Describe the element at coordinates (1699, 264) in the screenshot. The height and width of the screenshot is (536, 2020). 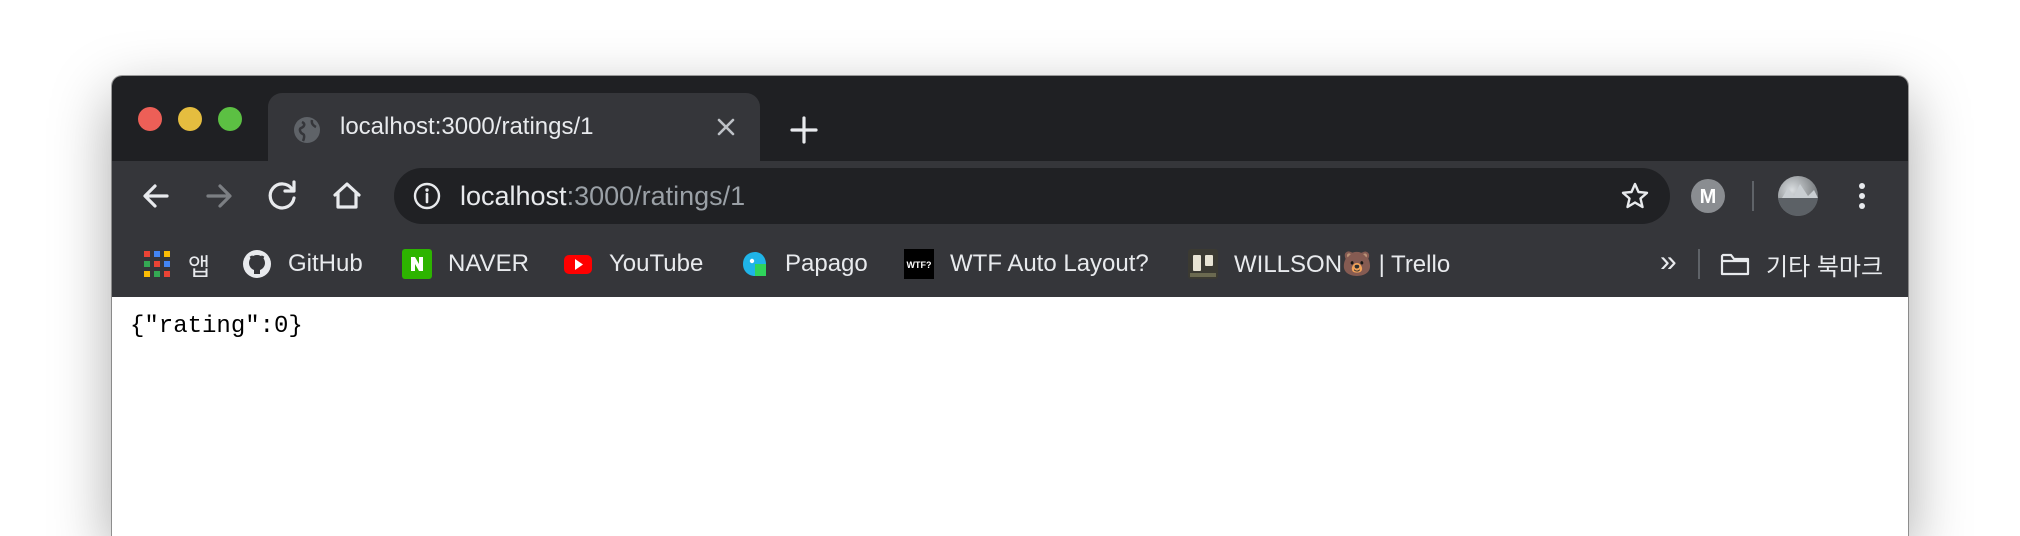
I see `bookmarks-divider` at that location.